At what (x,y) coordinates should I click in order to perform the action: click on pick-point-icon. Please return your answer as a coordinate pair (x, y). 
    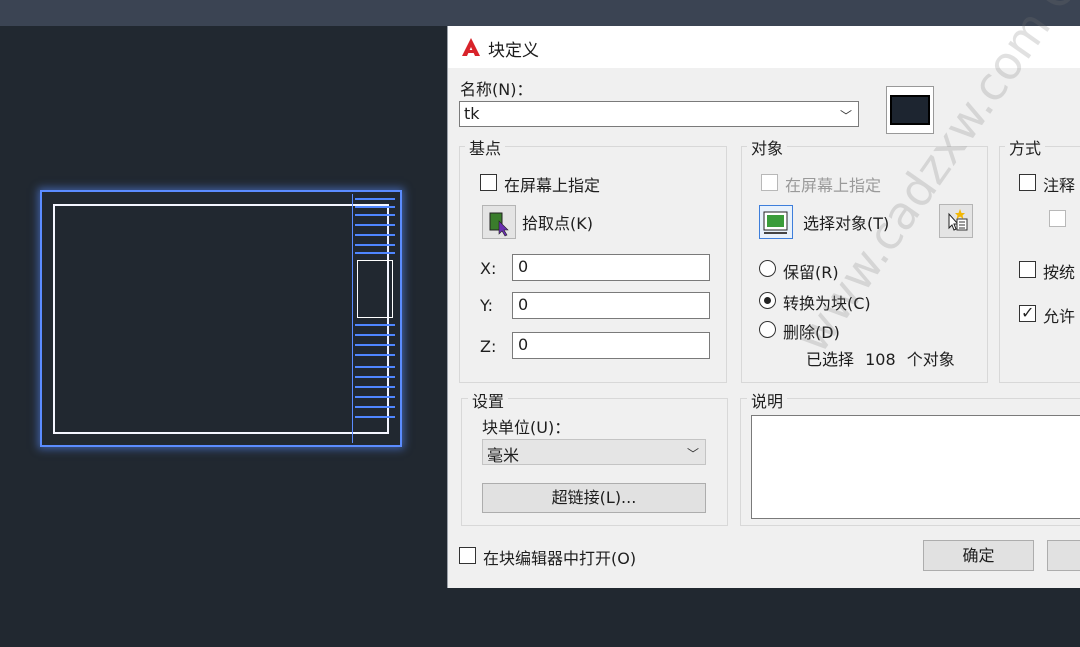
    Looking at the image, I should click on (499, 224).